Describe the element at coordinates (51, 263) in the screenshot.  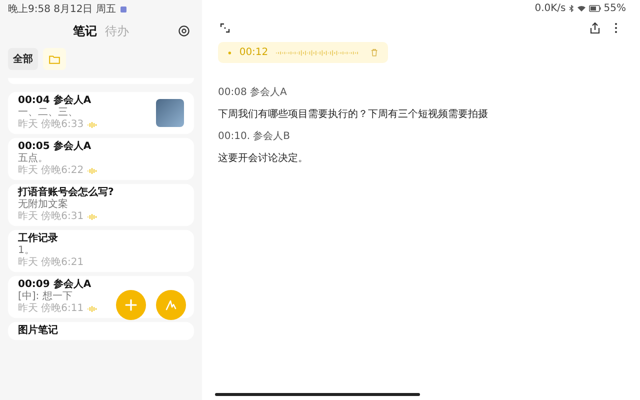
I see `note-date: 昨天 傍晚6:21` at that location.